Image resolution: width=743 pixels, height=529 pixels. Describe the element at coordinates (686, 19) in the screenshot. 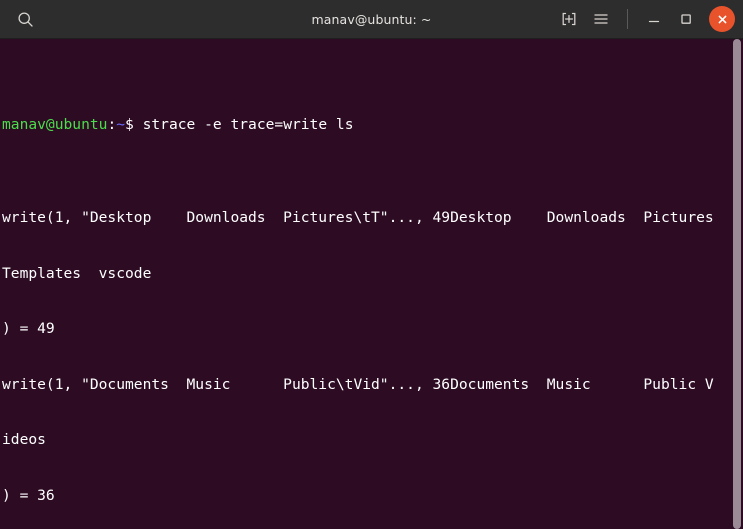

I see `maximize-icon` at that location.